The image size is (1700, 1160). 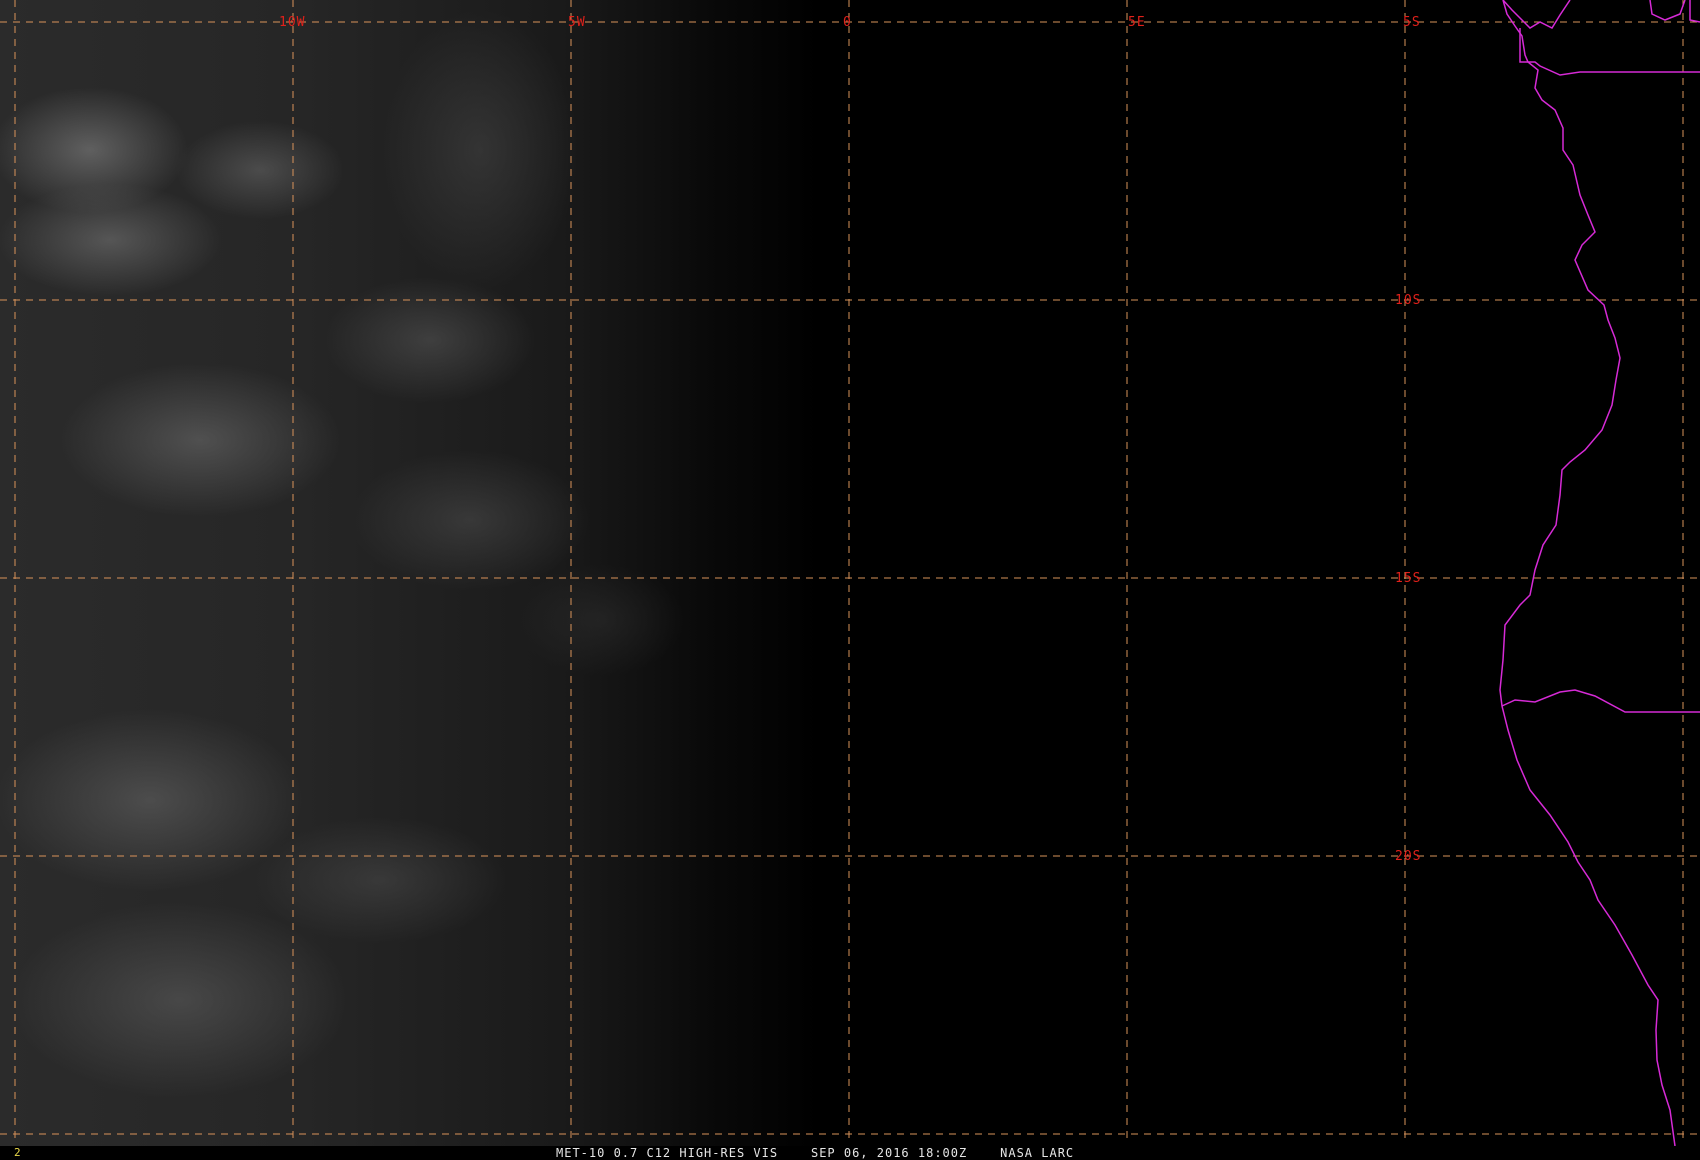 What do you see at coordinates (292, 22) in the screenshot?
I see `lon-label-10w: 10W` at bounding box center [292, 22].